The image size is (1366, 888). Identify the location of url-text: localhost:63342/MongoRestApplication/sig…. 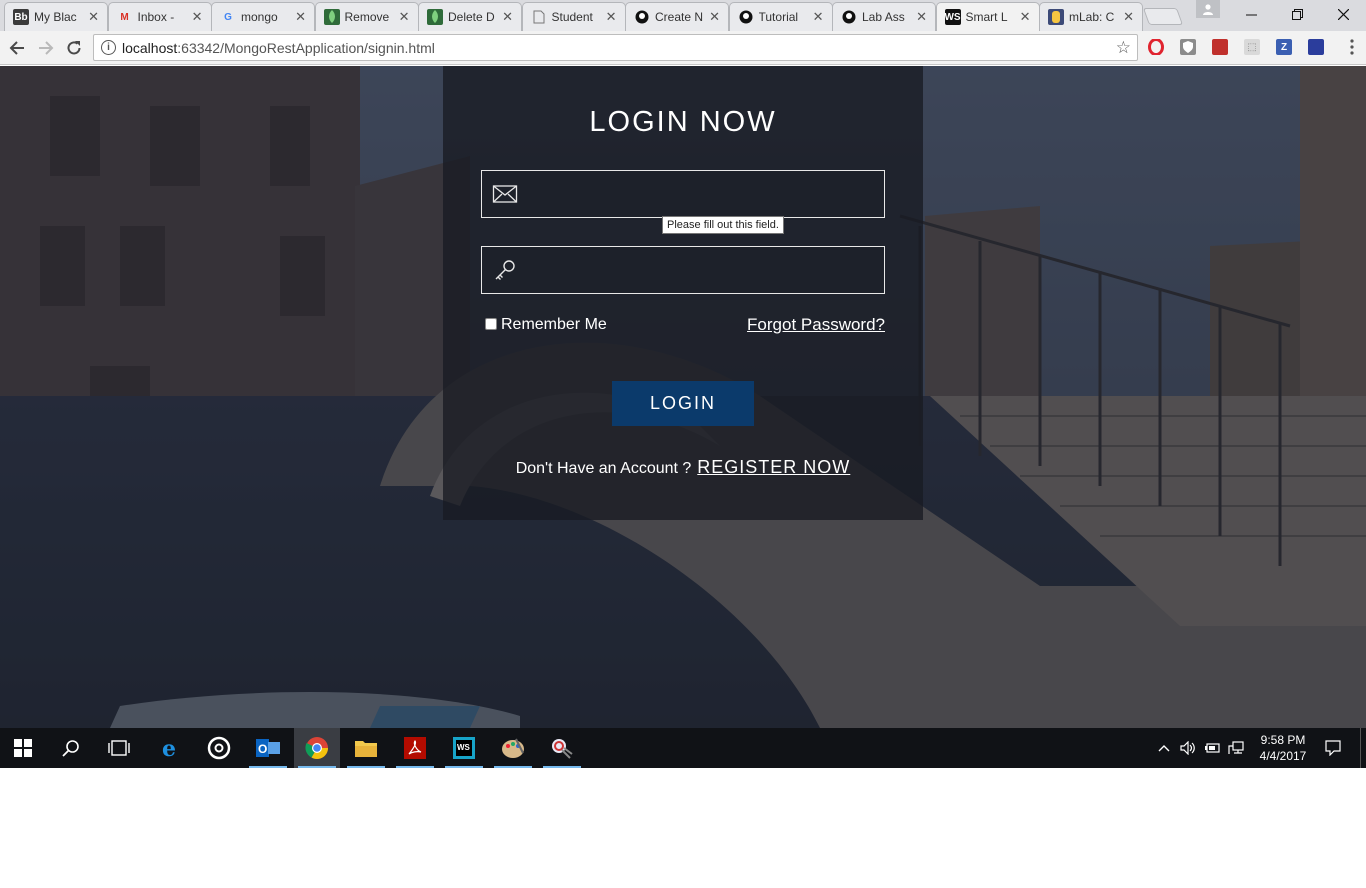
(278, 48).